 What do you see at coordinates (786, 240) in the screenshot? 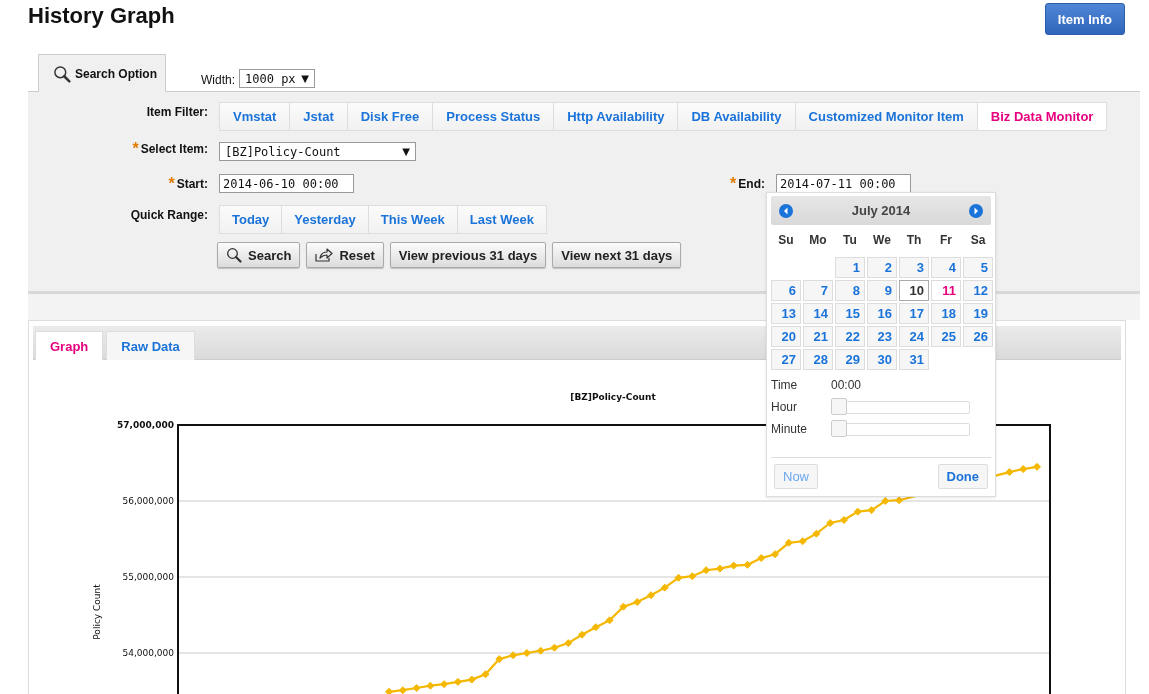
I see `weekday-label: Su` at bounding box center [786, 240].